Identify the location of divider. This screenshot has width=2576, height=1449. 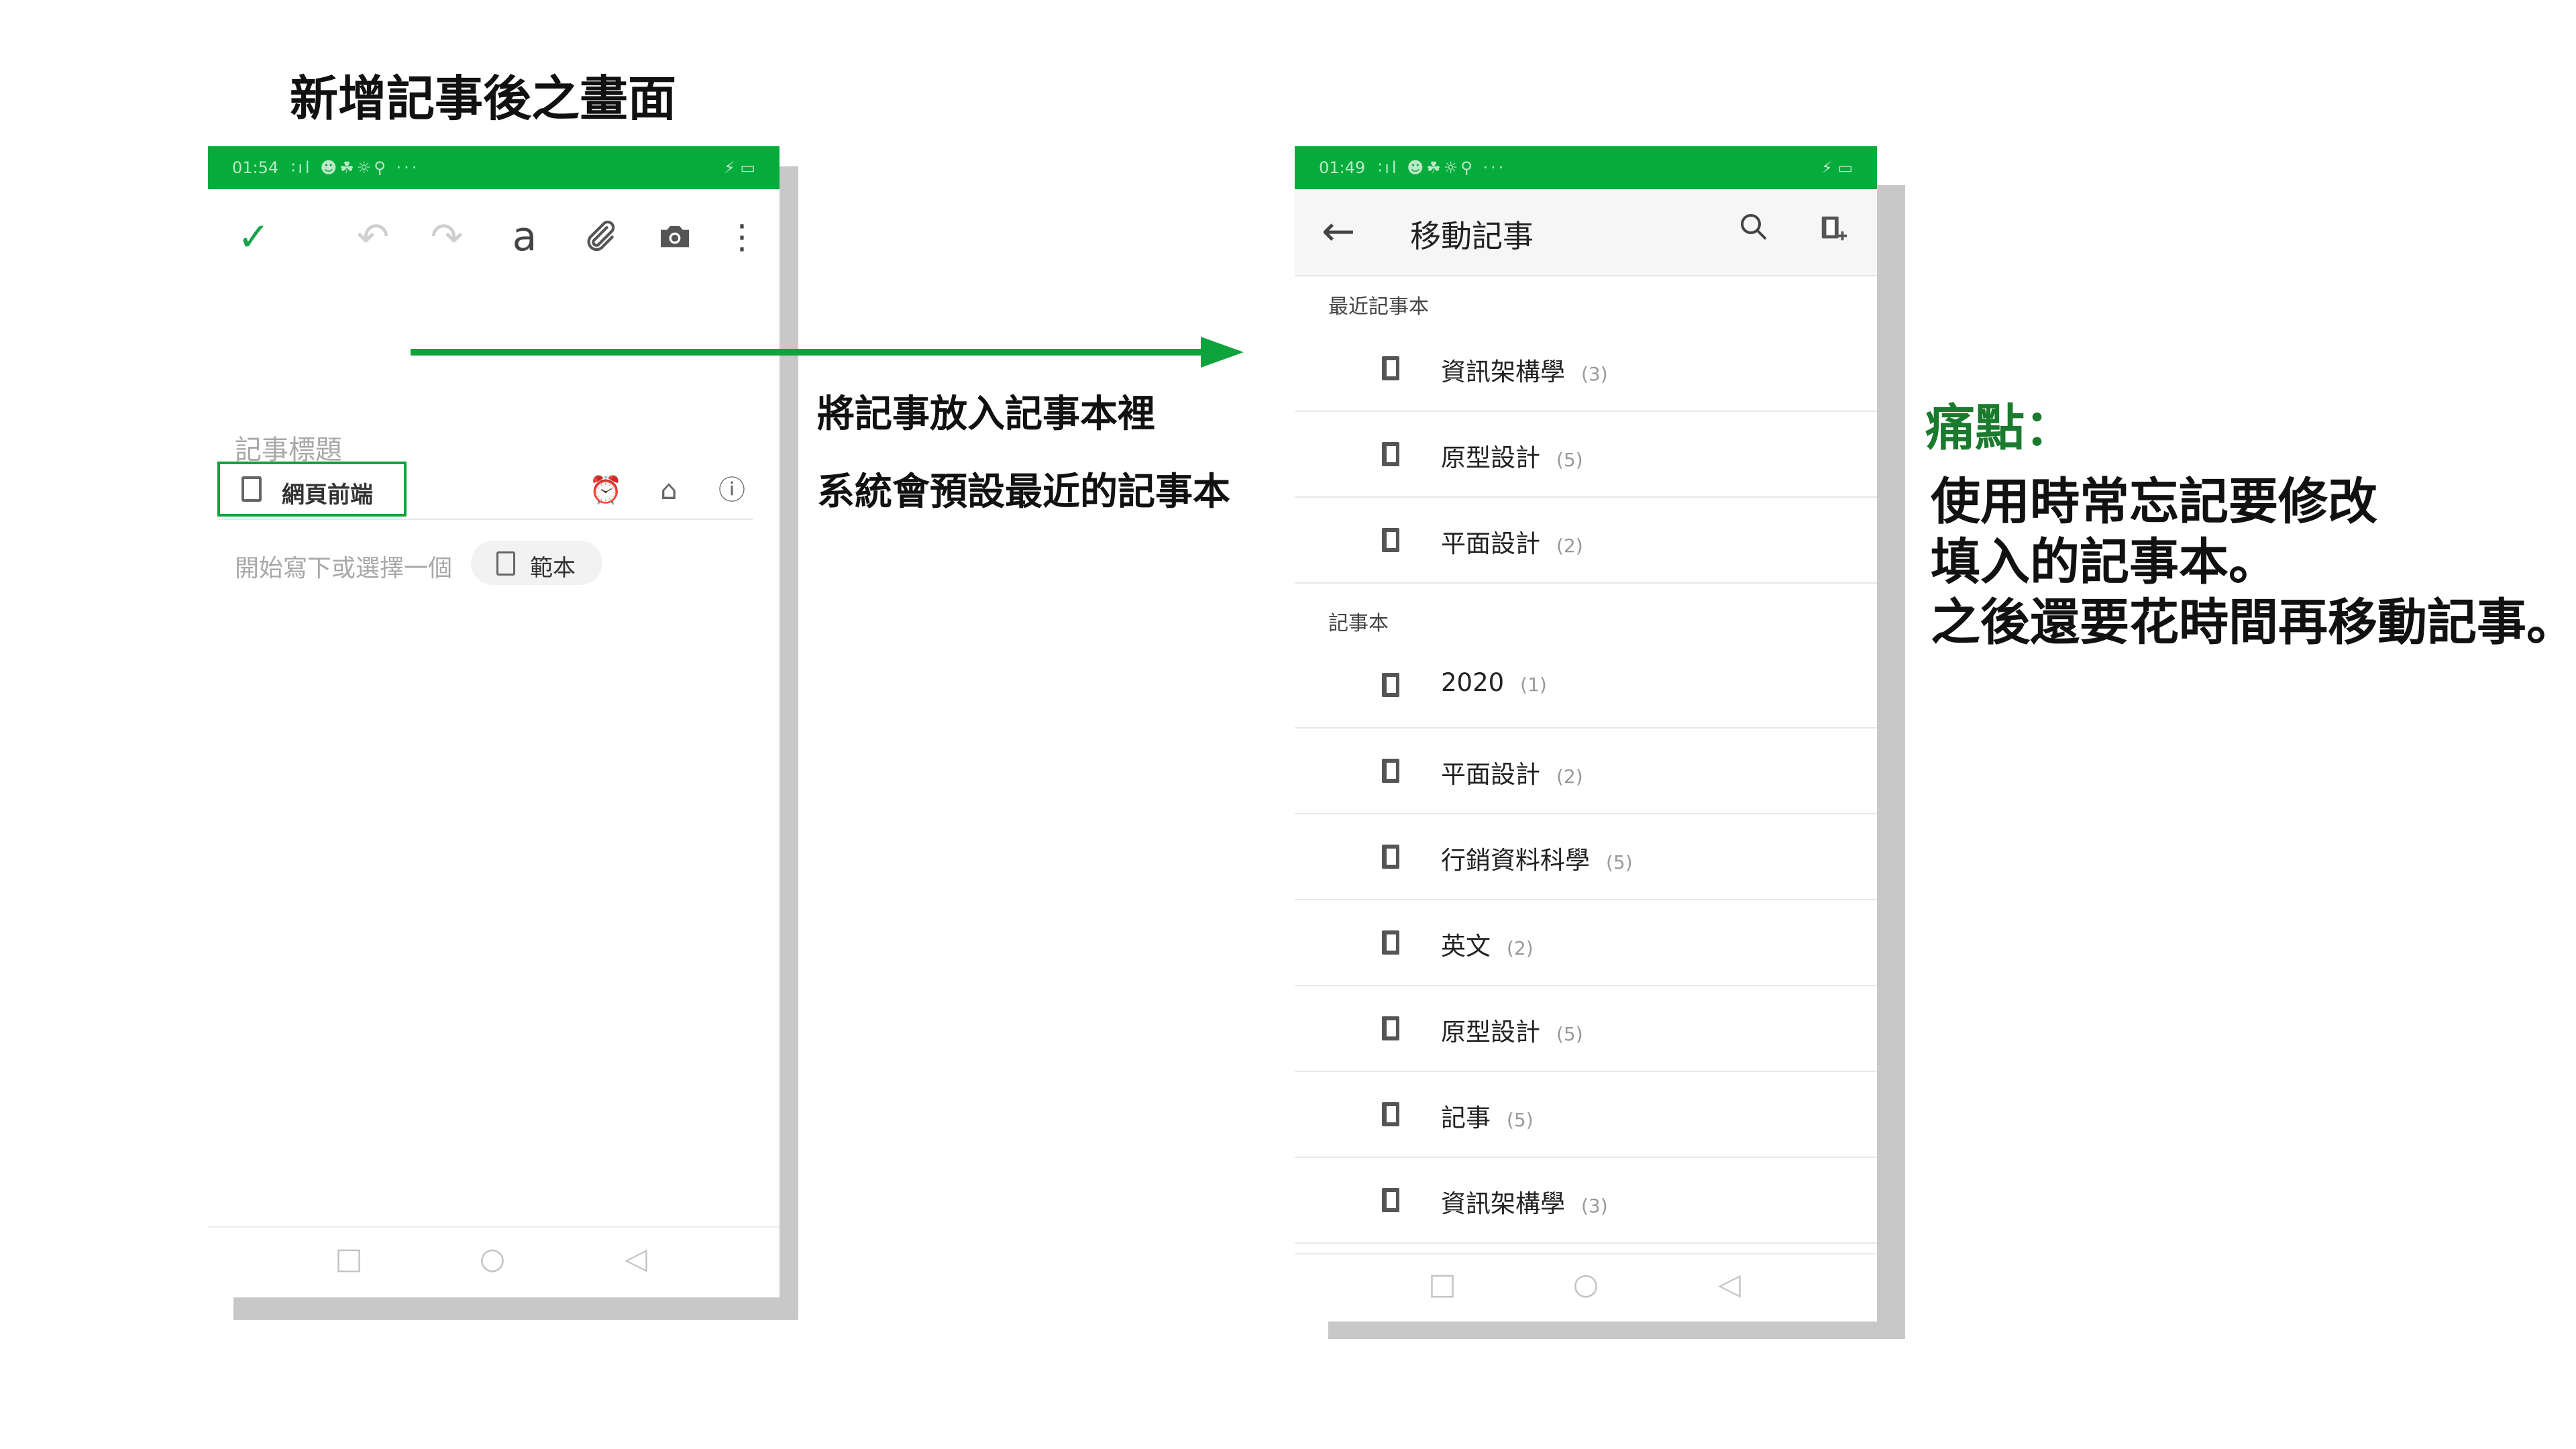
(485, 519).